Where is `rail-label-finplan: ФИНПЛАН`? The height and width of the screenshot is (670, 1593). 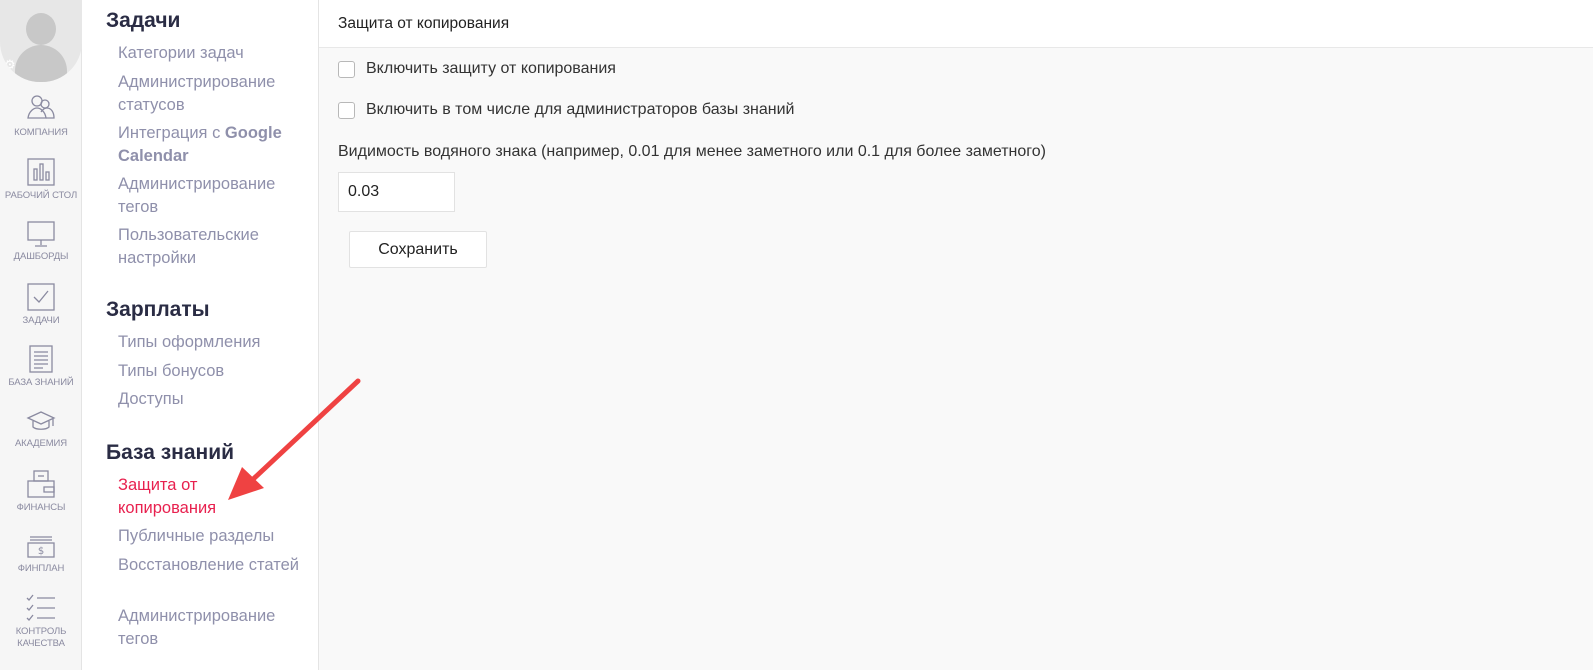
rail-label-finplan: ФИНПЛАН is located at coordinates (41, 568).